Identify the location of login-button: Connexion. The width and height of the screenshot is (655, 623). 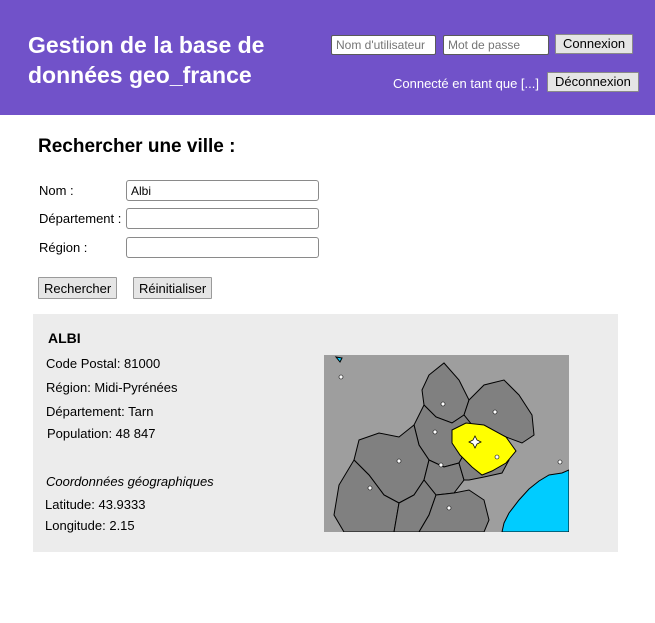
(594, 44).